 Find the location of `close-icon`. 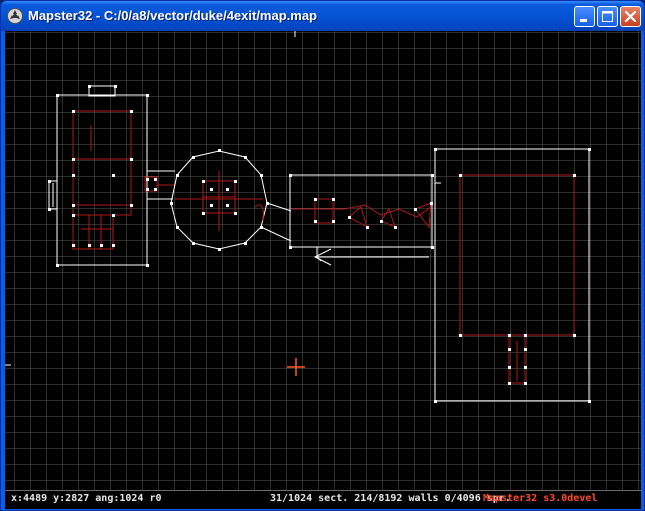

close-icon is located at coordinates (630, 16).